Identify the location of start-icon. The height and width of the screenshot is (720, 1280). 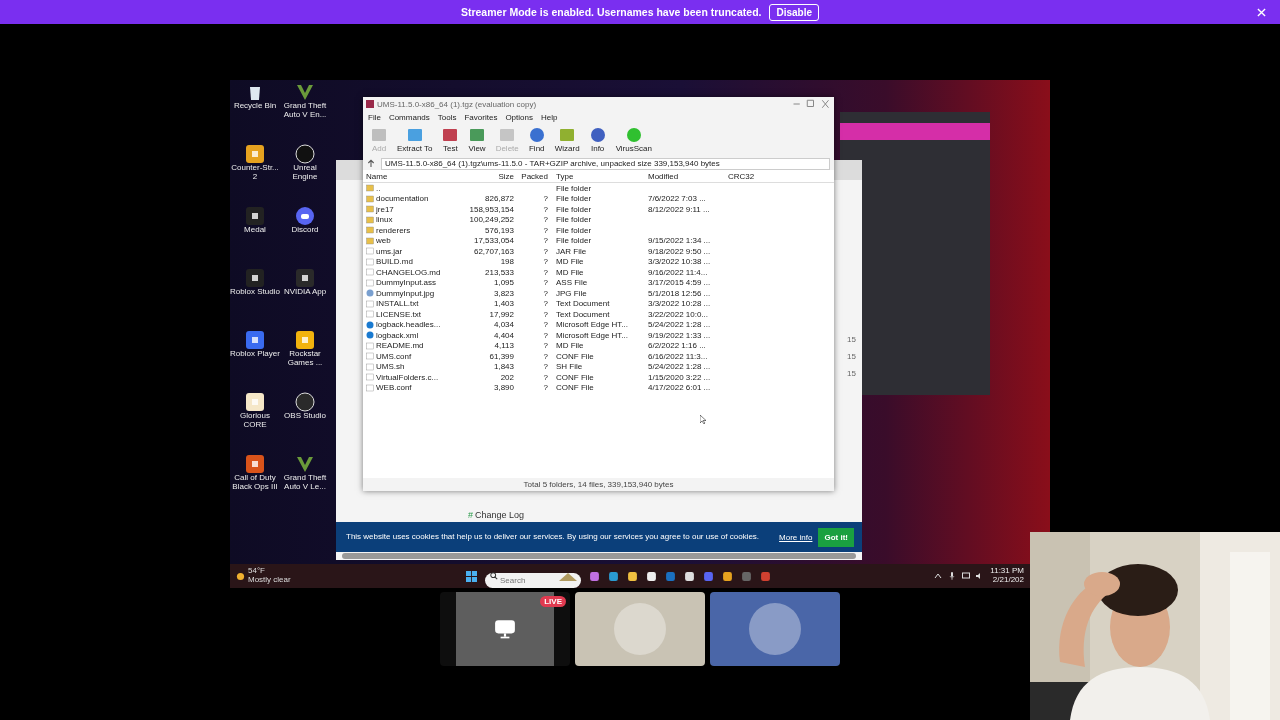
(471, 576).